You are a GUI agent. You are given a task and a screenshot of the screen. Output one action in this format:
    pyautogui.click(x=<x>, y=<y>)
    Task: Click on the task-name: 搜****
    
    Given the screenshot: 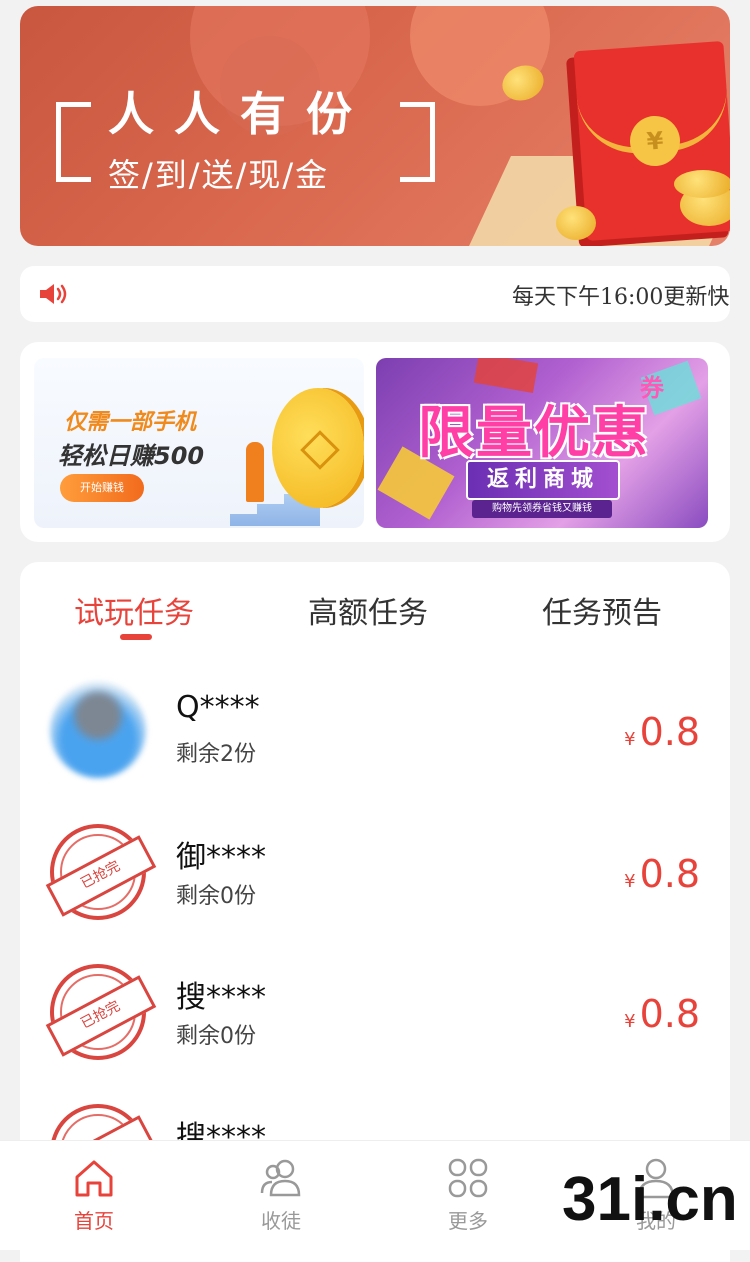 What is the action you would take?
    pyautogui.click(x=221, y=997)
    